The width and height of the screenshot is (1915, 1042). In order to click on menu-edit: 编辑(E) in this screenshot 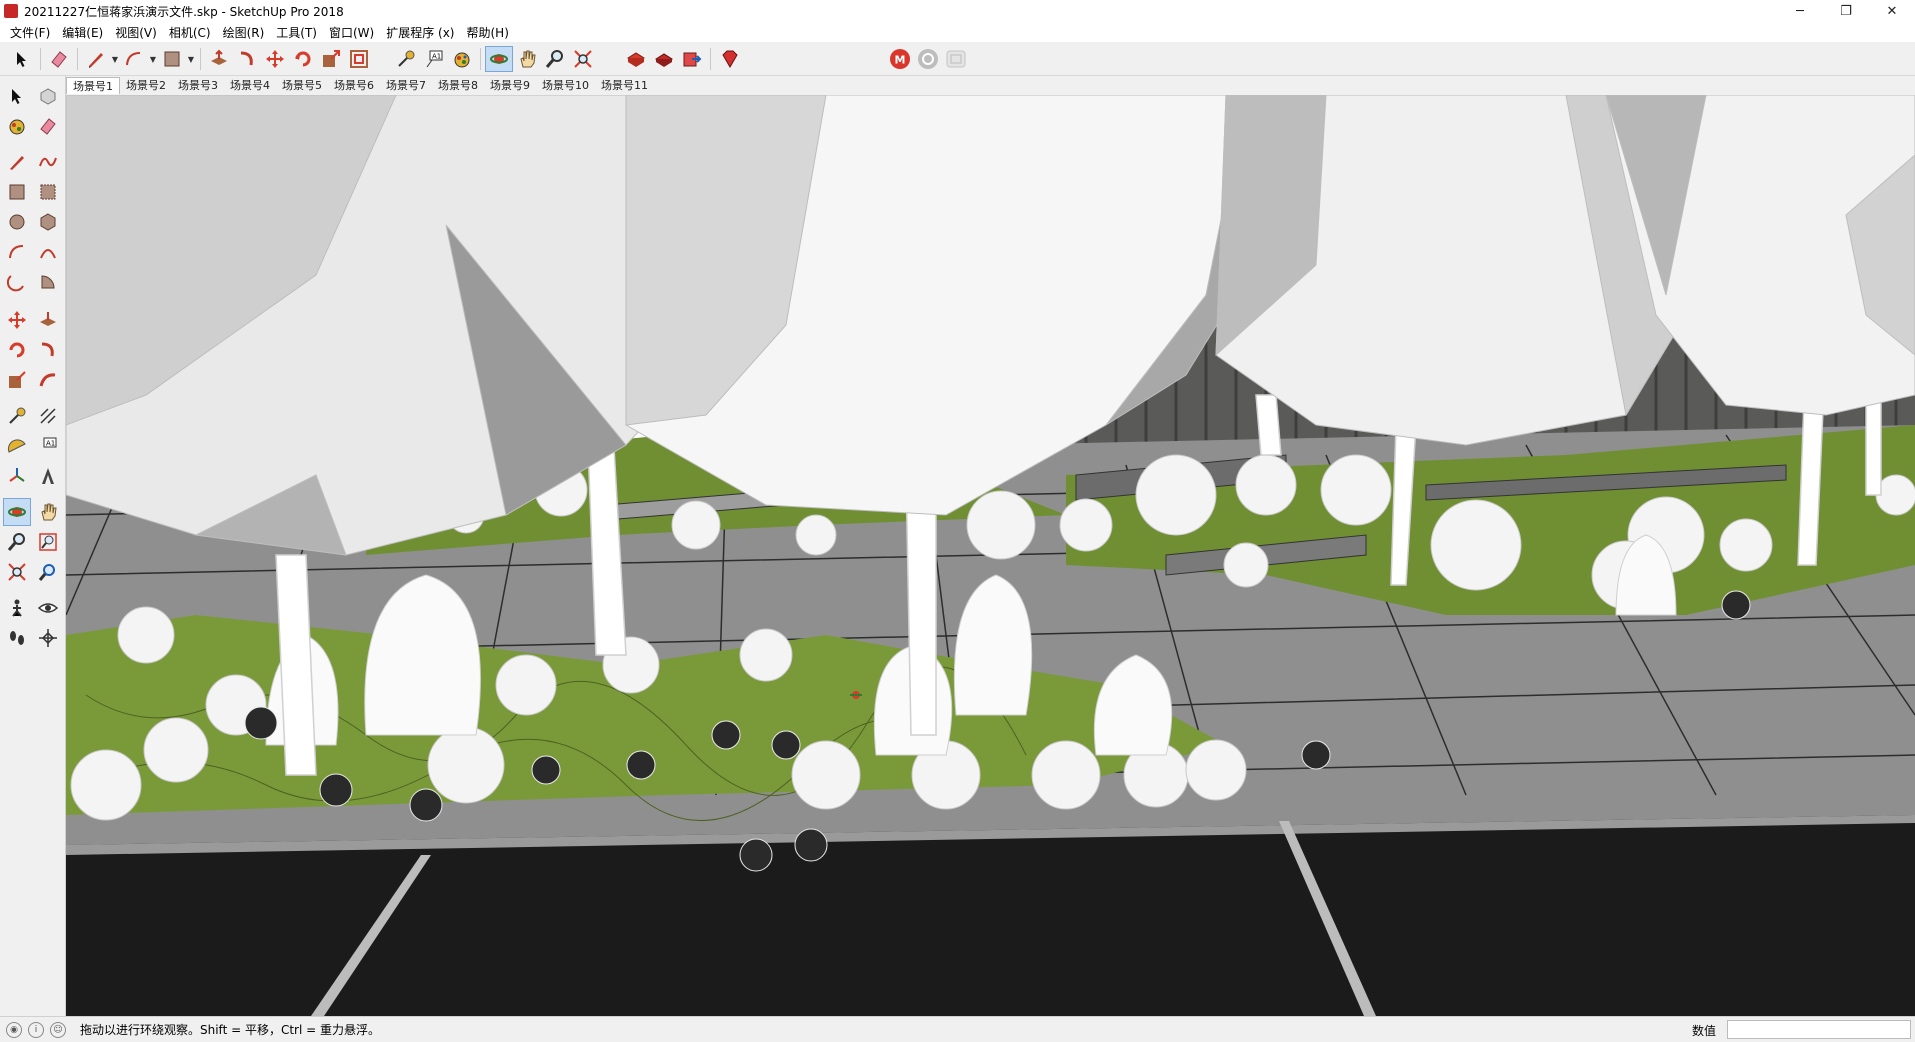, I will do `click(82, 32)`.